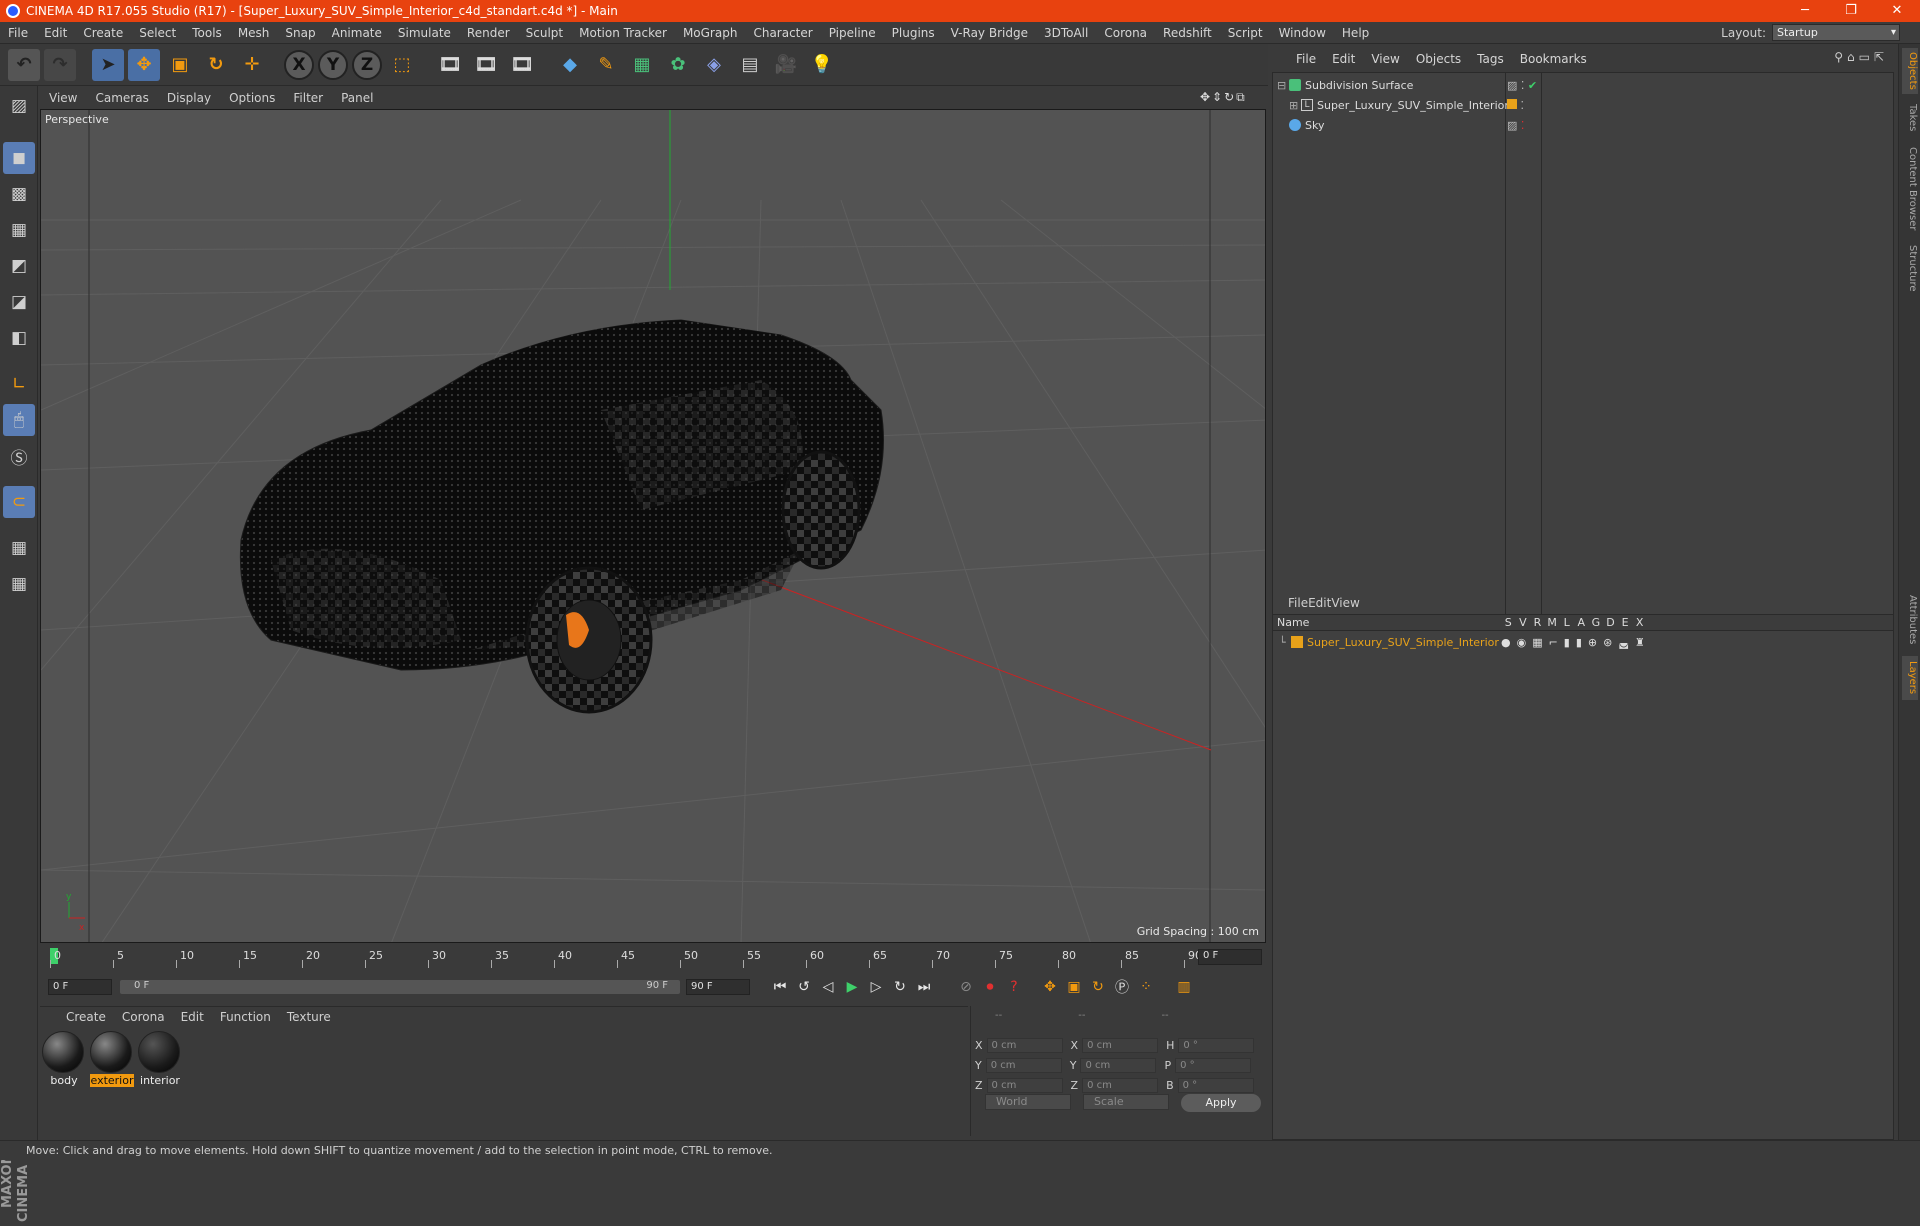 The image size is (1920, 1226). What do you see at coordinates (750, 65) in the screenshot?
I see `floor-scene-icon: ▤` at bounding box center [750, 65].